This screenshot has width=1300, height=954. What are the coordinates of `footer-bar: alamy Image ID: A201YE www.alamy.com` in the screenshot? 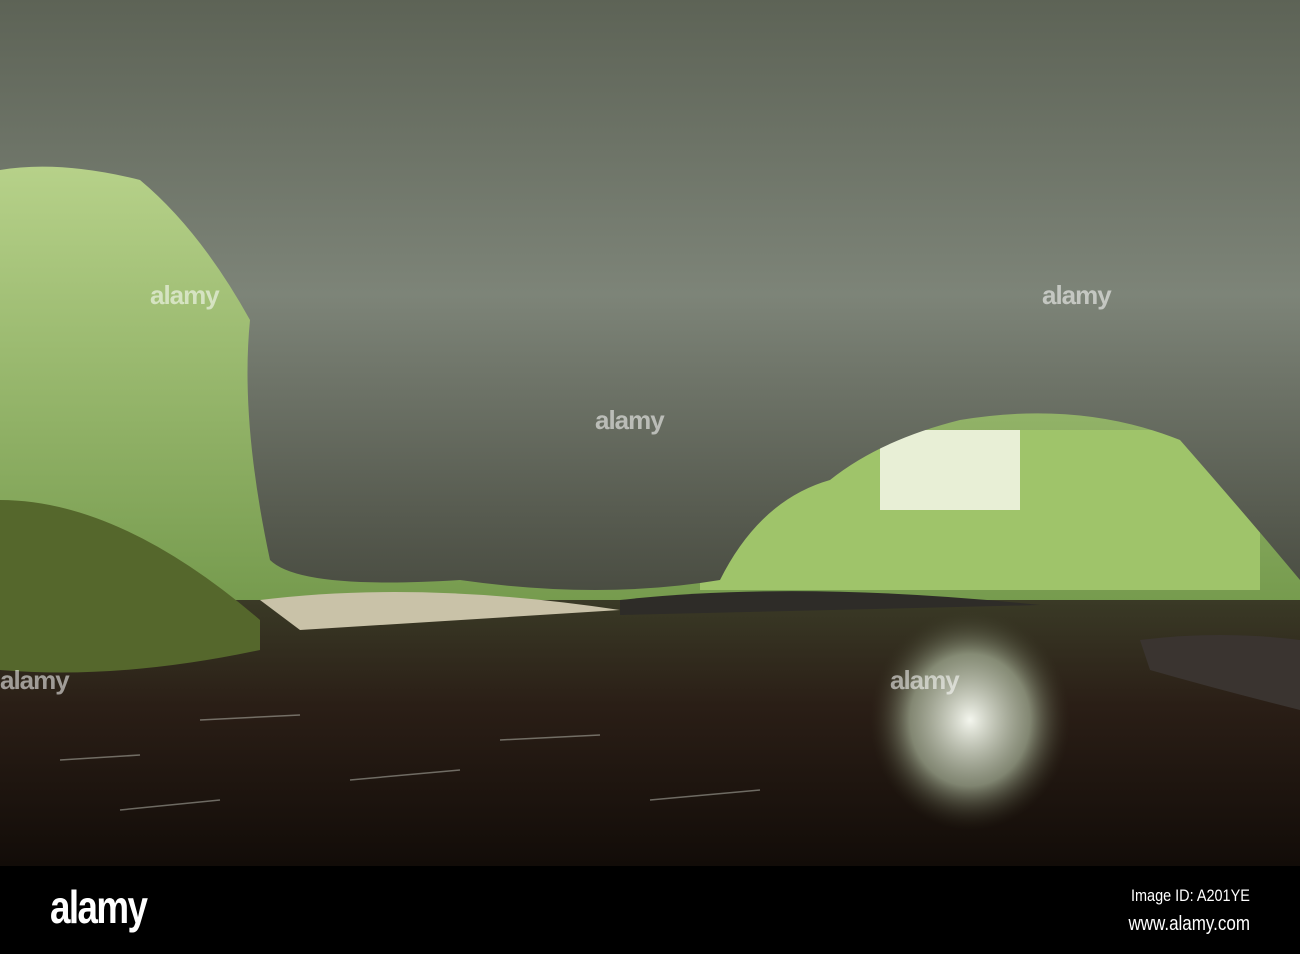 It's located at (650, 910).